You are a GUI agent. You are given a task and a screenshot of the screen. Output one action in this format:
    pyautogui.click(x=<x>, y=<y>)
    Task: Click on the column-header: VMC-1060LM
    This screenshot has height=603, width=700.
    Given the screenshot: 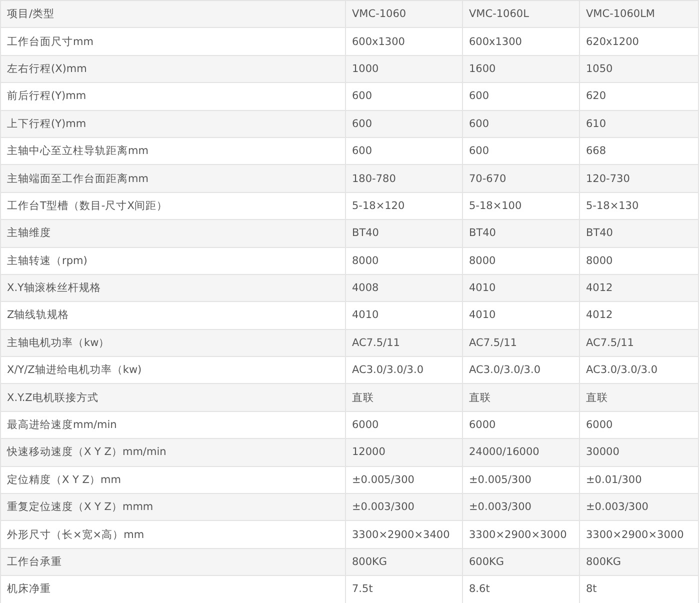 What is the action you would take?
    pyautogui.click(x=620, y=14)
    